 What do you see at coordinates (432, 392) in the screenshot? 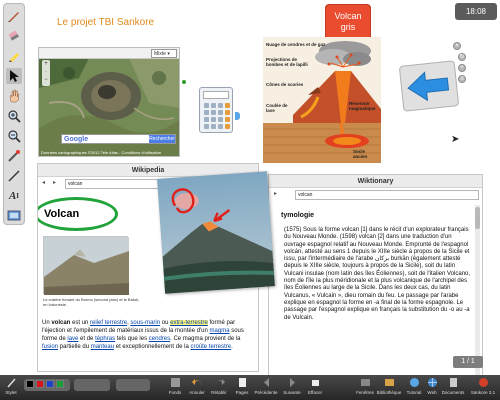
I see `web-label: Web` at bounding box center [432, 392].